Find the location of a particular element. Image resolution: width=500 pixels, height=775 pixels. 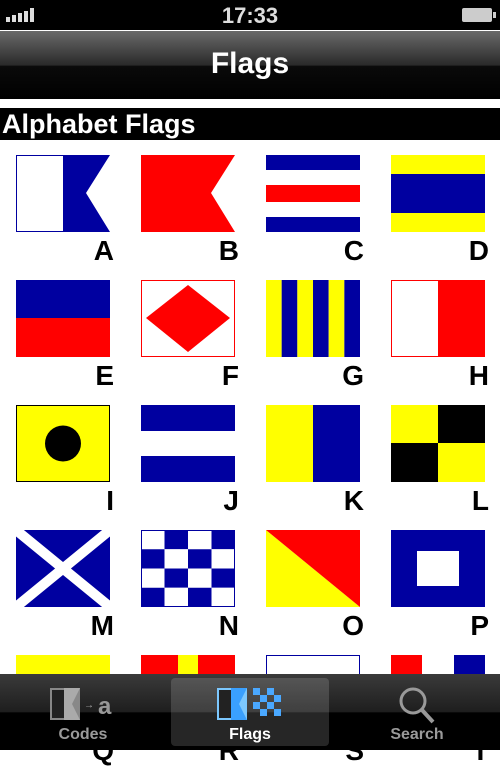

flag-item-h: H is located at coordinates (440, 340).